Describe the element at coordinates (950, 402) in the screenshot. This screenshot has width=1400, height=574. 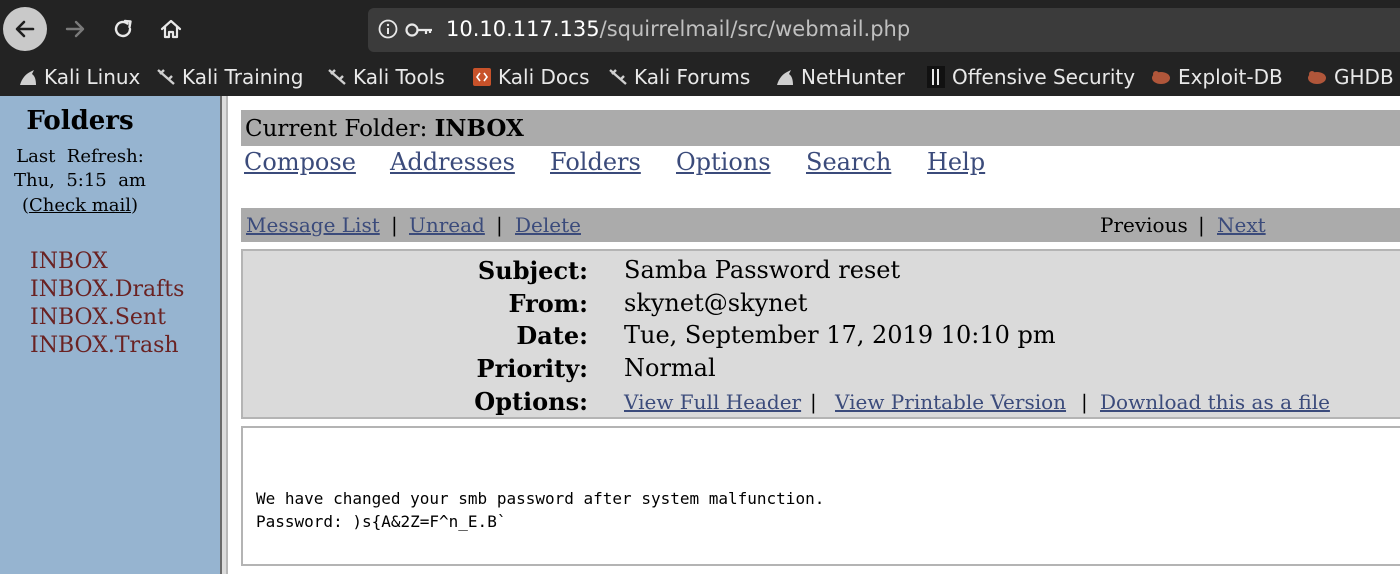
I see `view-printable-link: View Printable Version` at that location.